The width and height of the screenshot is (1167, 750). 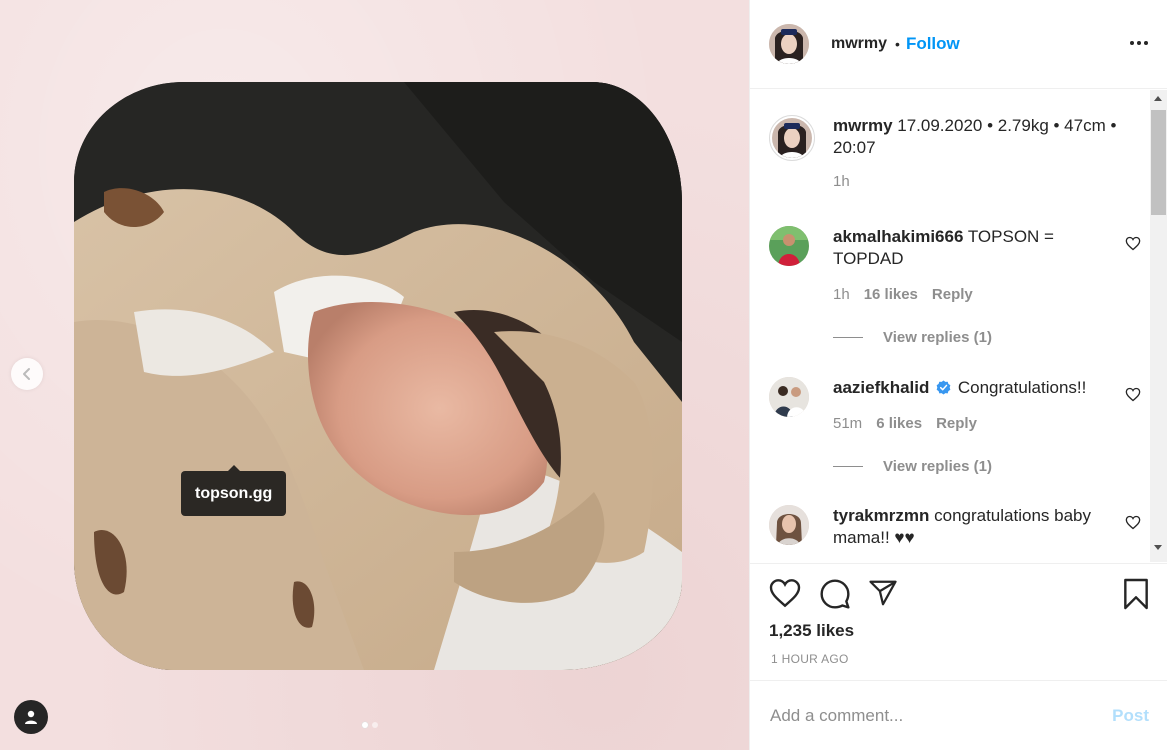 I want to click on comment-meta: 1h 16 likes Reply, so click(x=991, y=294).